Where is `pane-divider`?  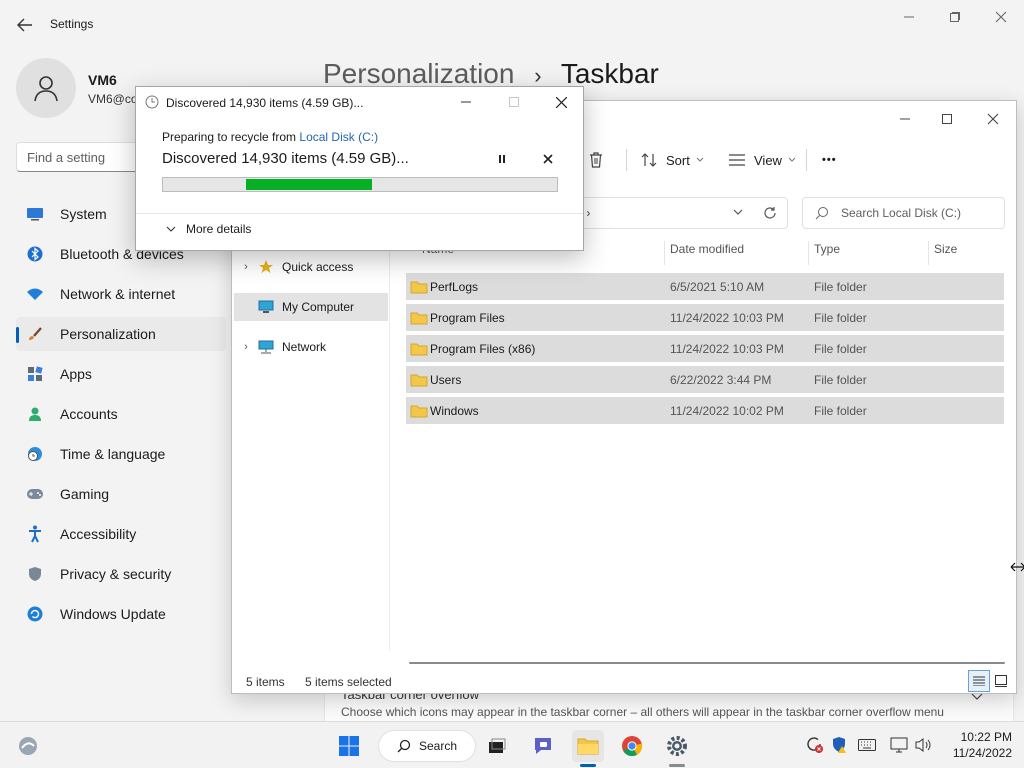 pane-divider is located at coordinates (389, 441).